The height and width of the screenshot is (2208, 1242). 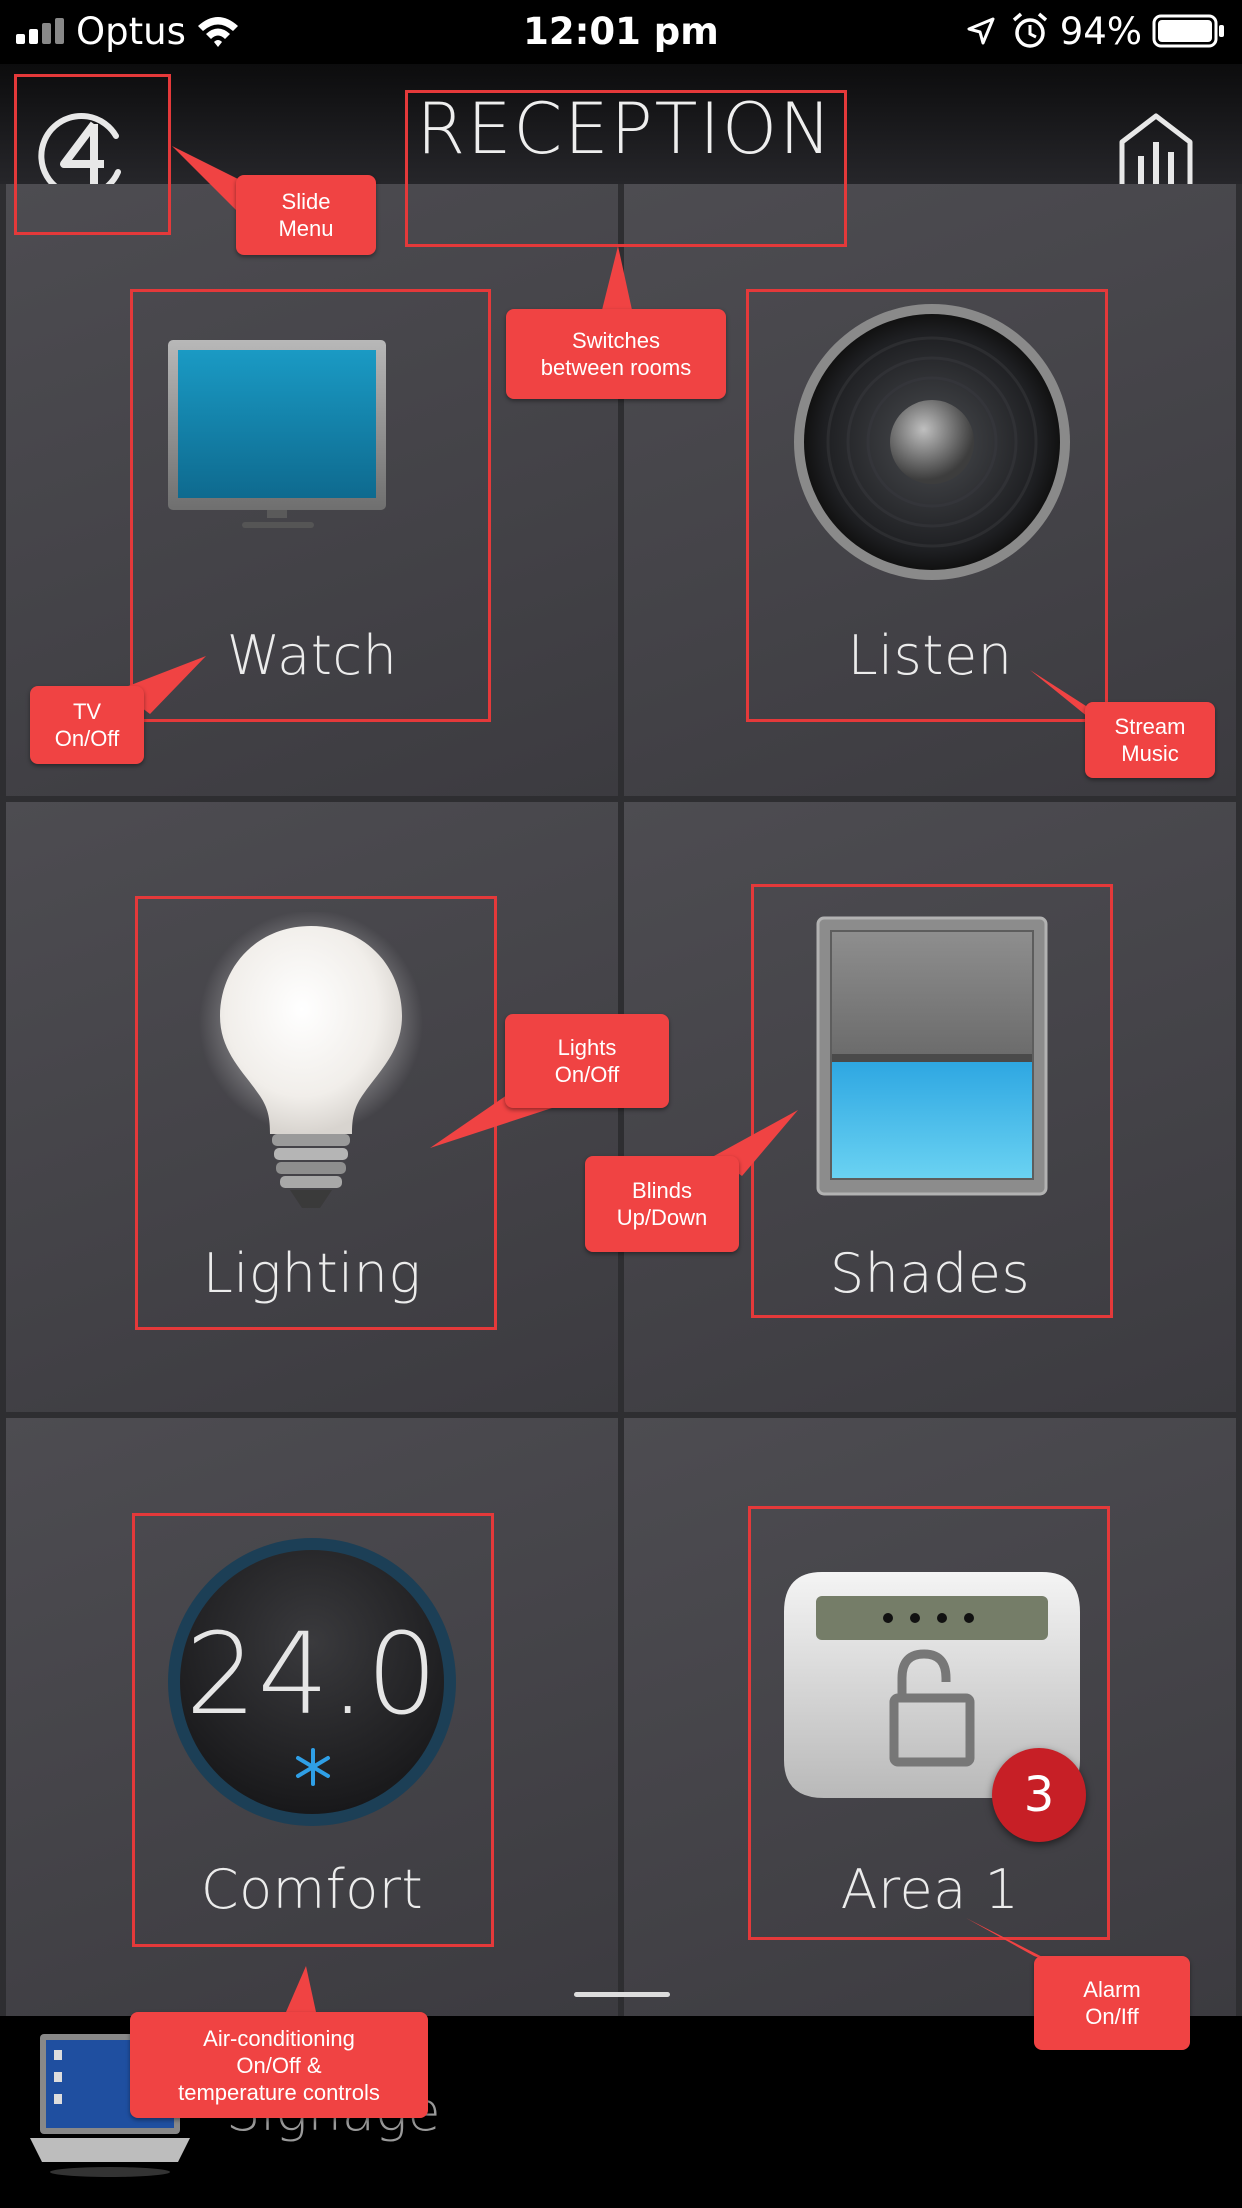 I want to click on page-indicator, so click(x=622, y=1994).